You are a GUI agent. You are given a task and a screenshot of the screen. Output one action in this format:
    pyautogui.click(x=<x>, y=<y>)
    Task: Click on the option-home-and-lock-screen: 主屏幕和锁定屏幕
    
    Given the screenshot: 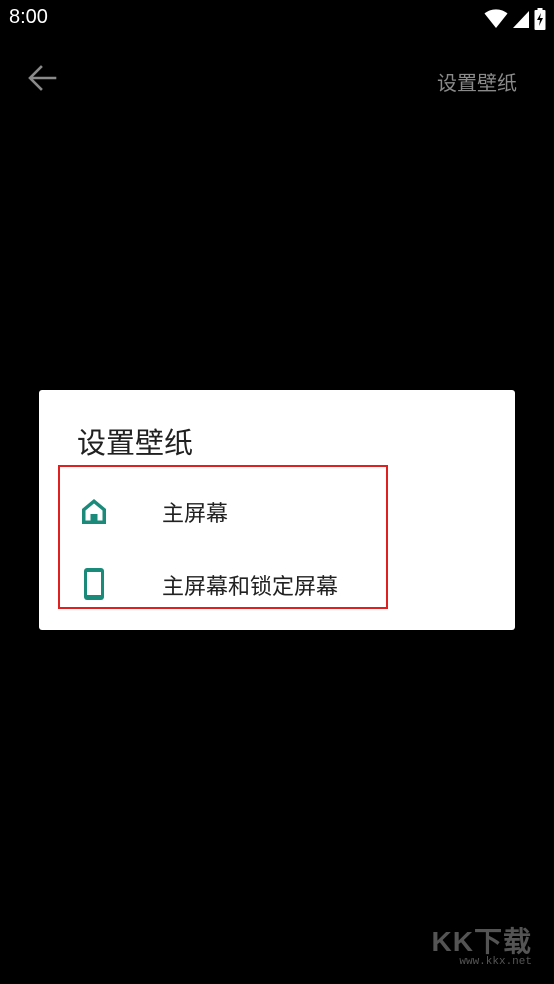 What is the action you would take?
    pyautogui.click(x=223, y=584)
    